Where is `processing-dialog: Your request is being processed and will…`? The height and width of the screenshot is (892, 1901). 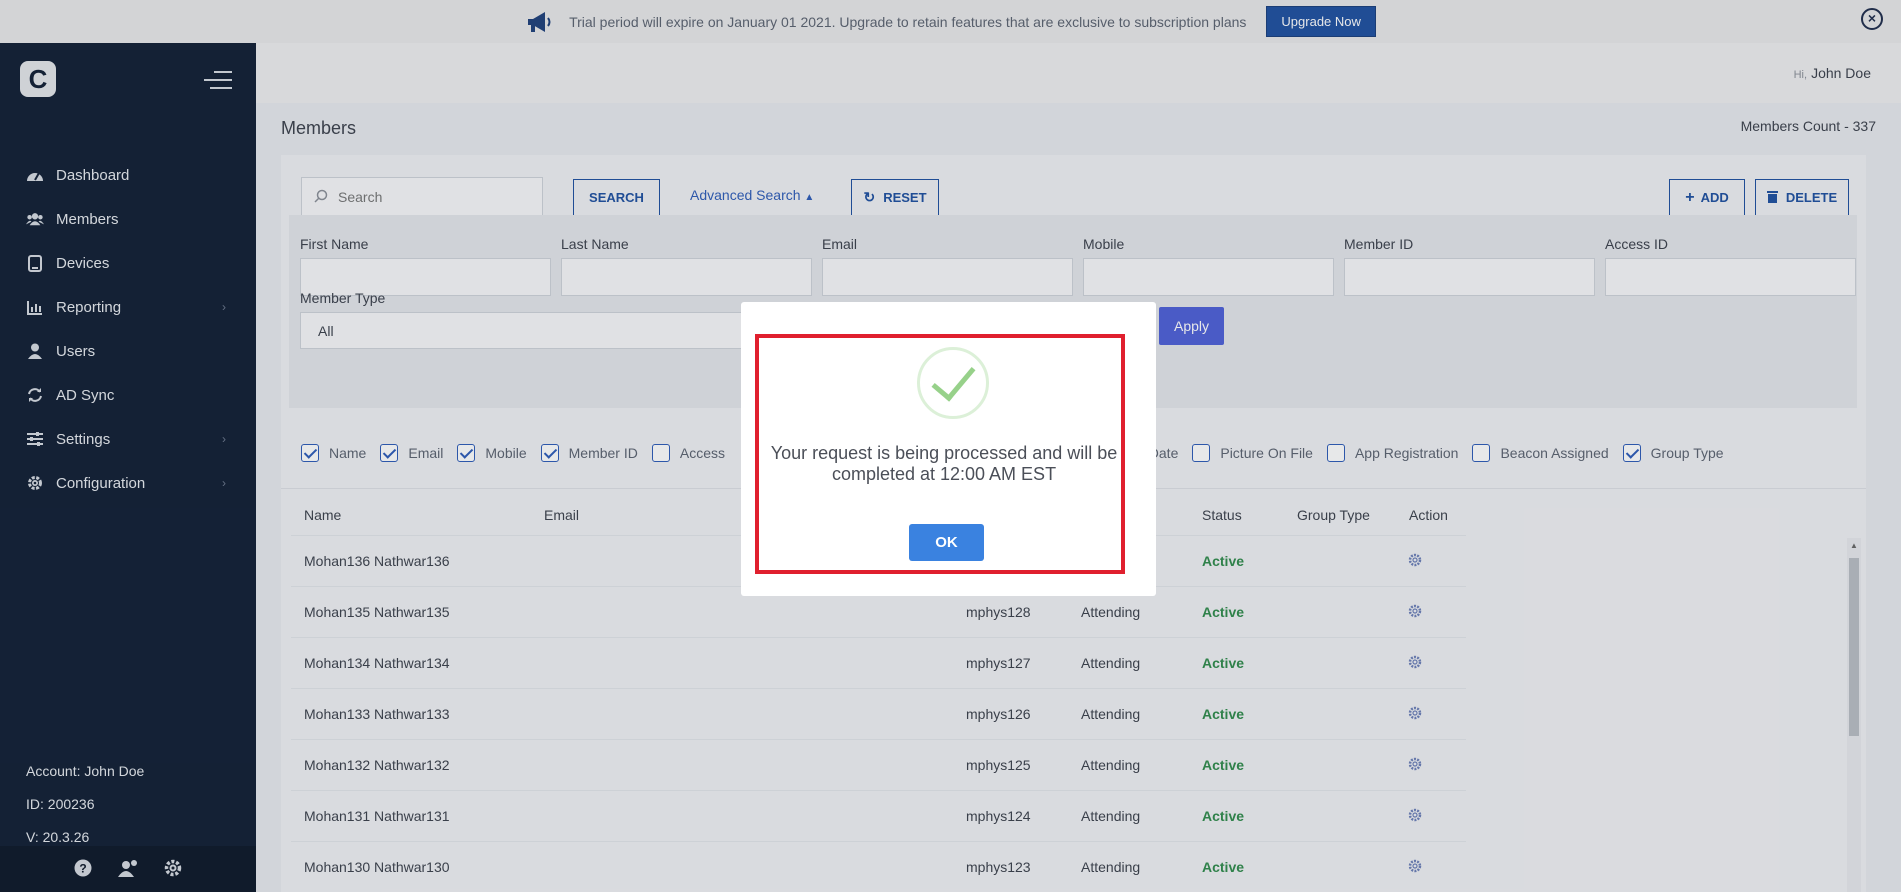
processing-dialog: Your request is being processed and will… is located at coordinates (948, 449).